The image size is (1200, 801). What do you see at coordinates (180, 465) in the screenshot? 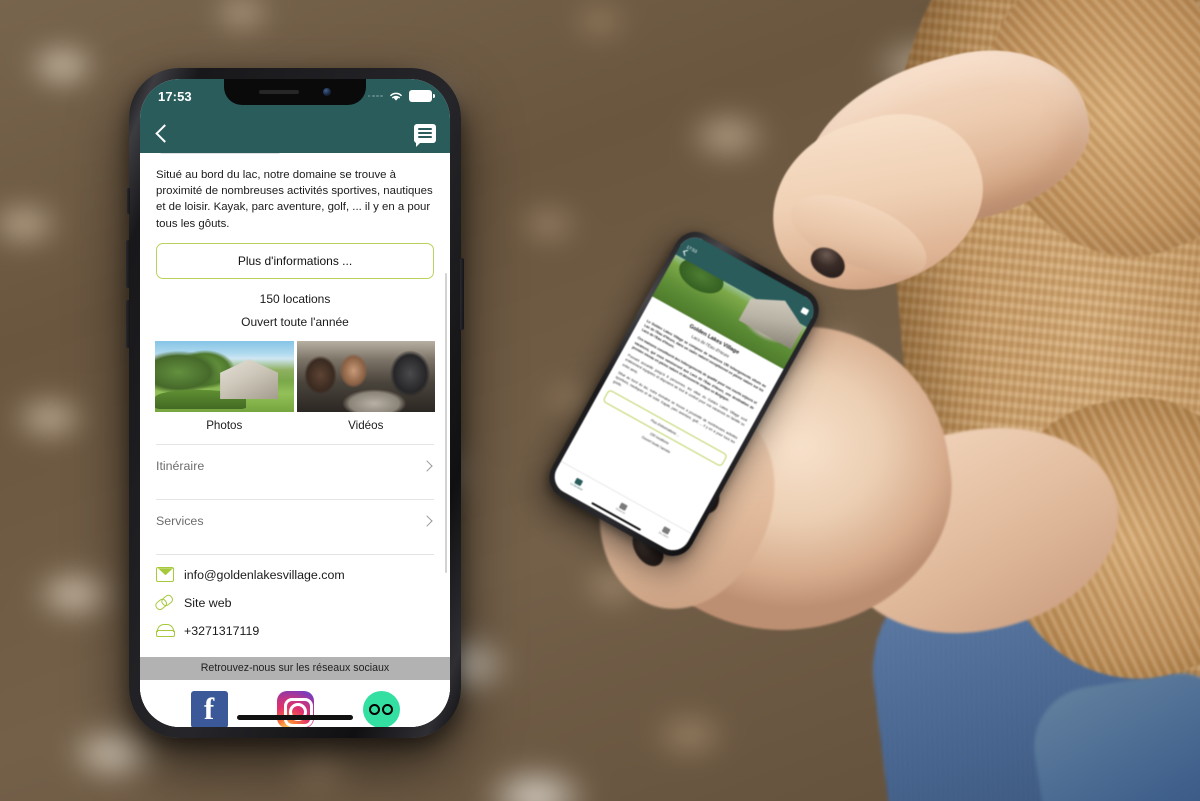
I see `row-label: Itinéraire` at bounding box center [180, 465].